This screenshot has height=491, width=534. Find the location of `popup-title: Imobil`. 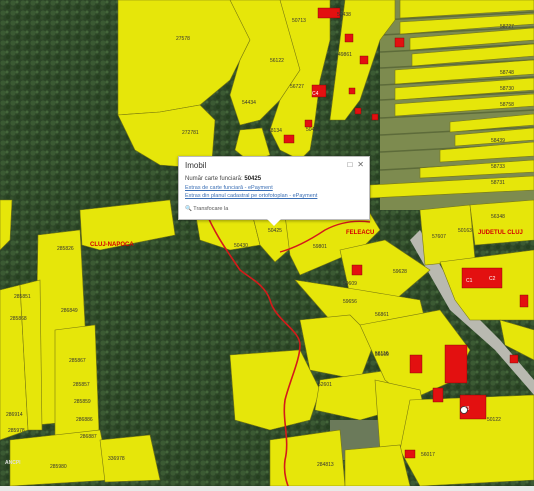

popup-title: Imobil is located at coordinates (196, 165).